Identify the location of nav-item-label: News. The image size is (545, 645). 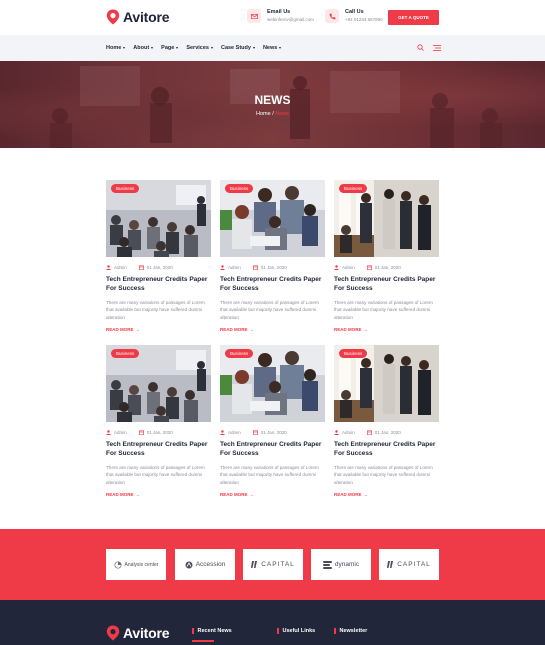
(270, 48).